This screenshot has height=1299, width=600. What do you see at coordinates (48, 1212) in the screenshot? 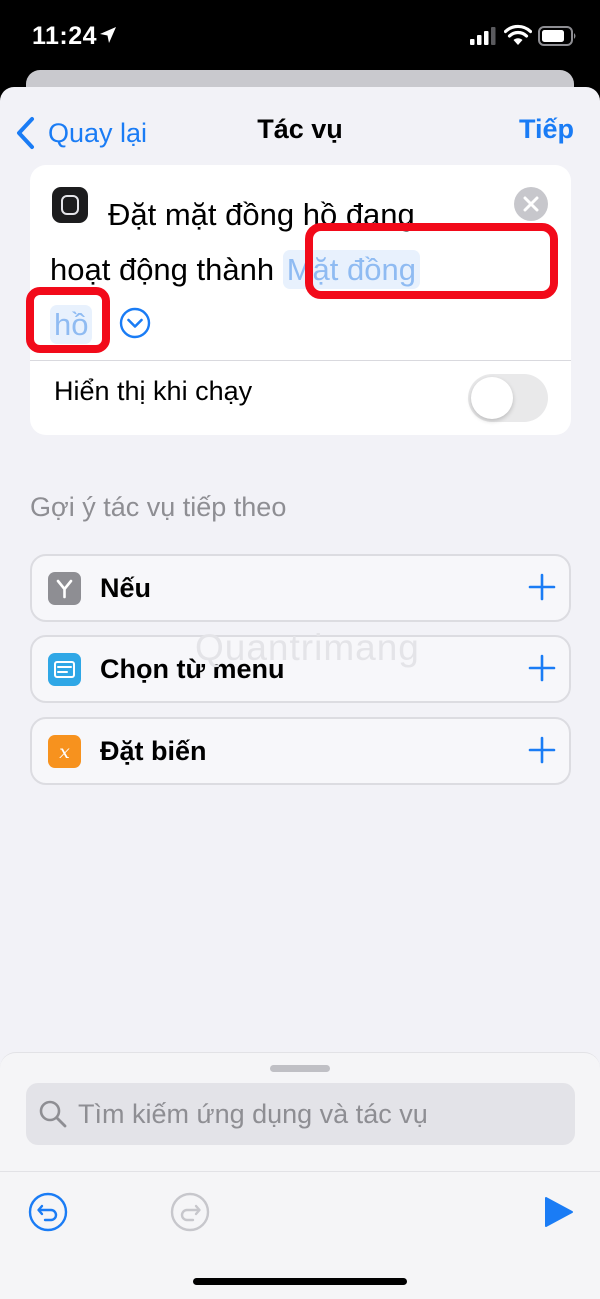
I see `undo-icon` at bounding box center [48, 1212].